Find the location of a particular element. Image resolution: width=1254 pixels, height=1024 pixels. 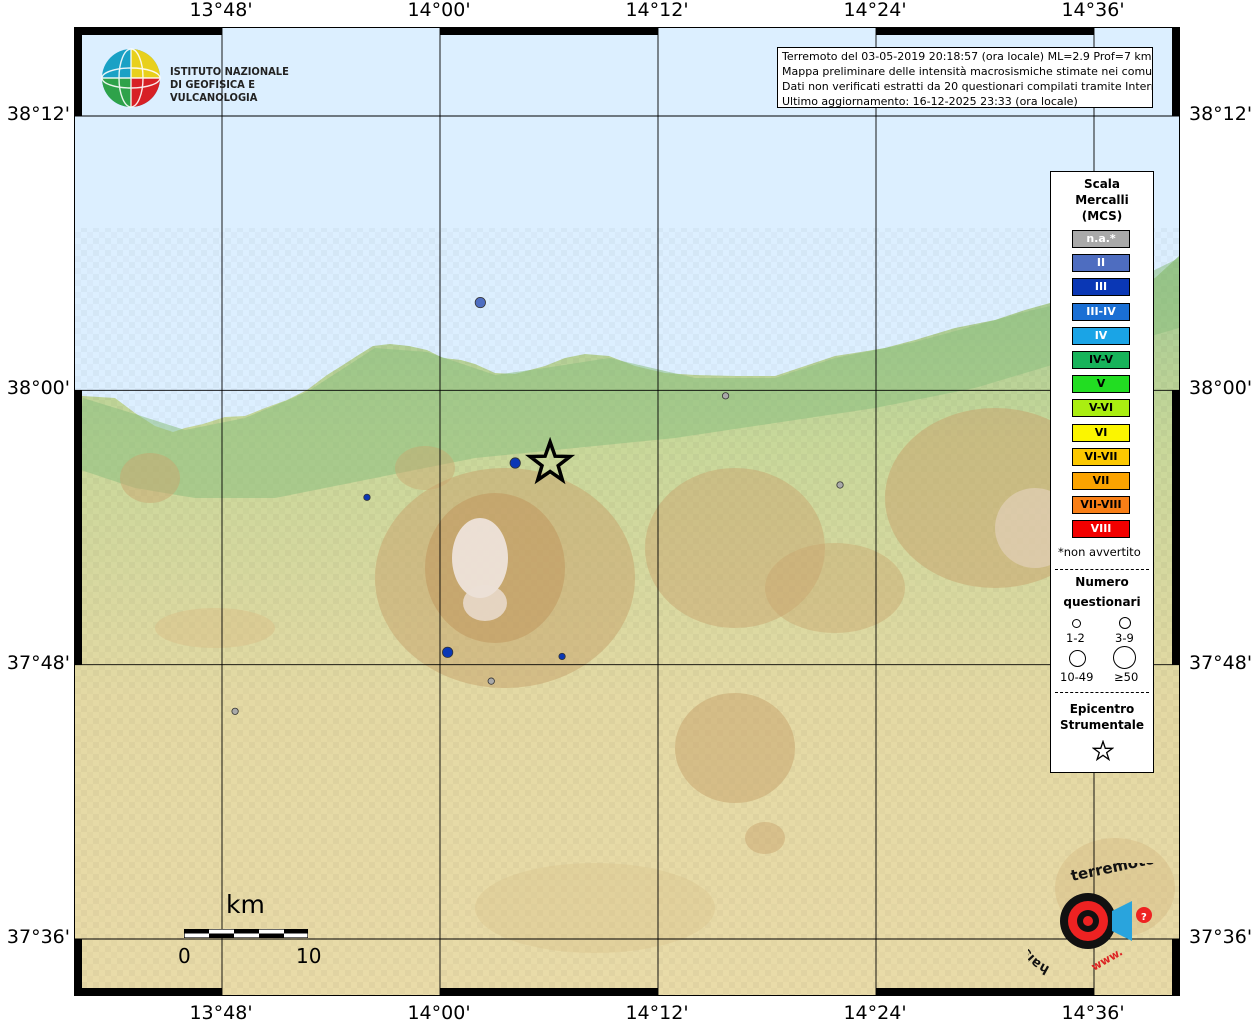

legend-title-2: Mercalli is located at coordinates (1102, 200).